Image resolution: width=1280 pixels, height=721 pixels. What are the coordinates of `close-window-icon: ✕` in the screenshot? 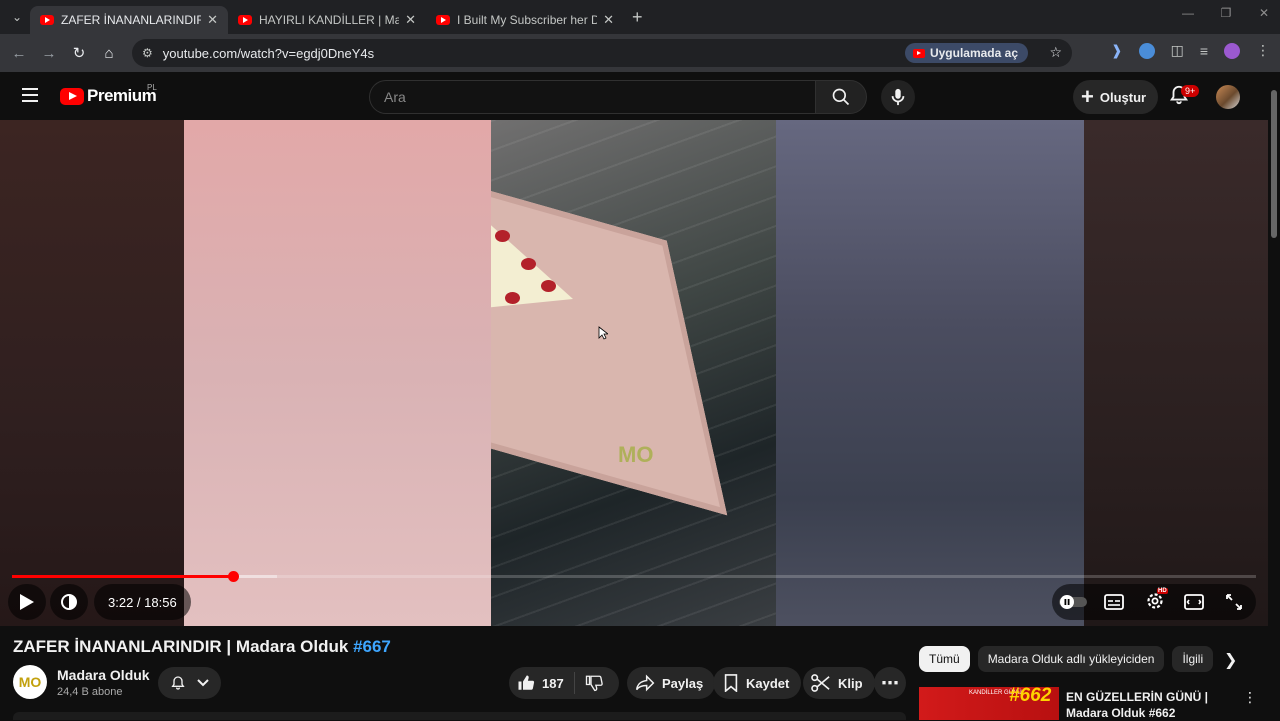 It's located at (1264, 13).